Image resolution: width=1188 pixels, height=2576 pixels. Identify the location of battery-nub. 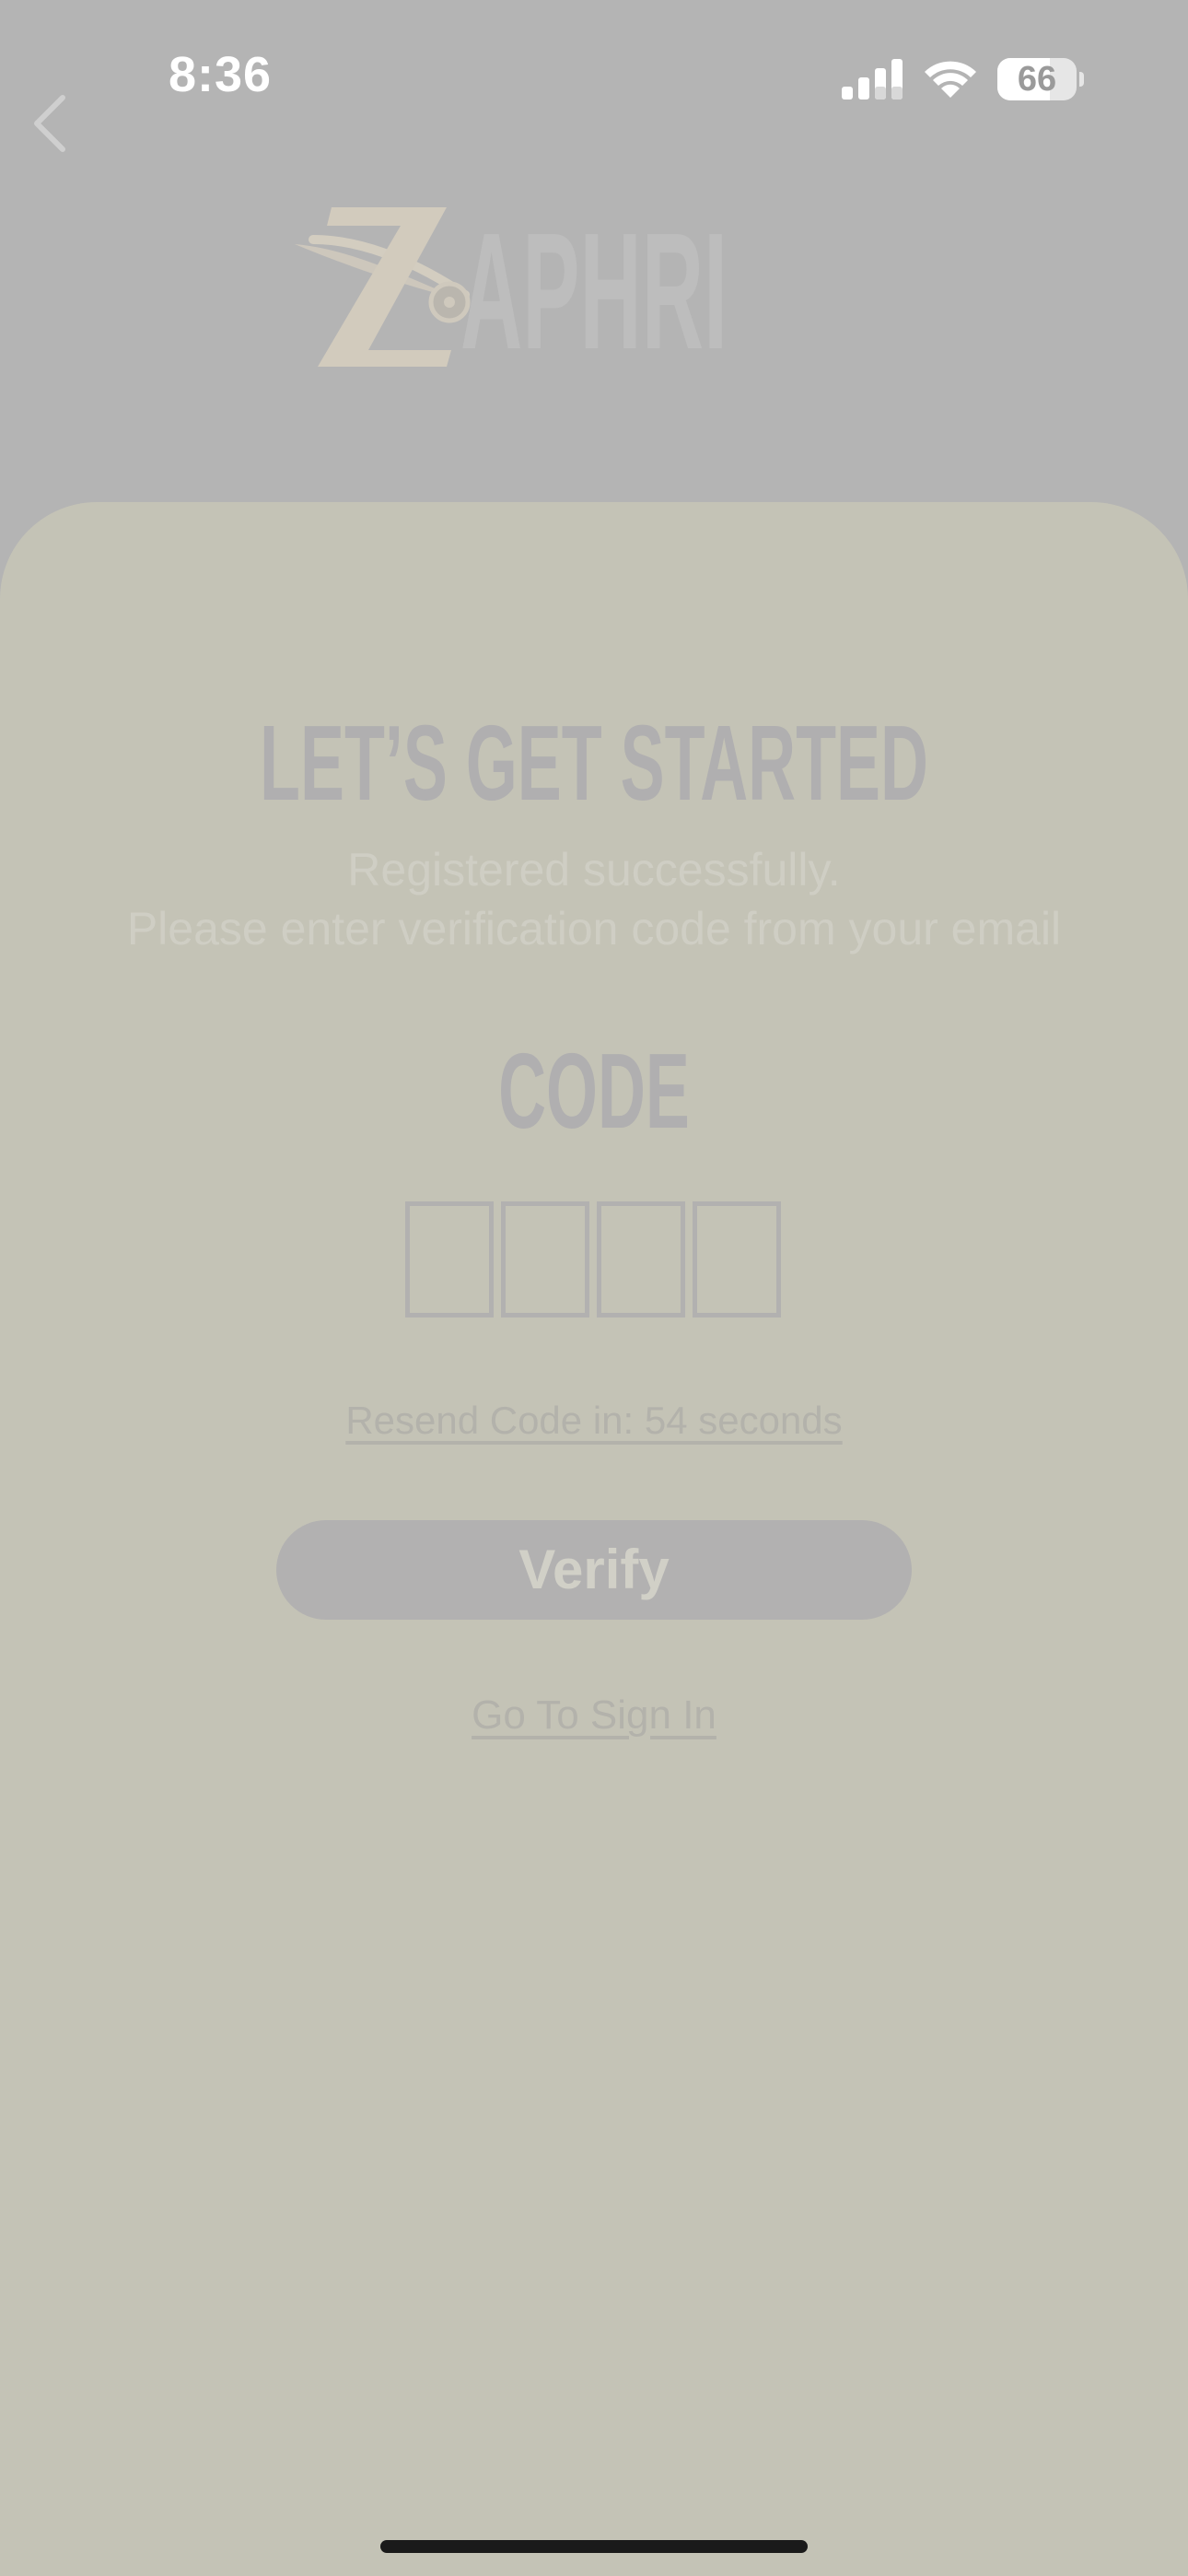
(1081, 79).